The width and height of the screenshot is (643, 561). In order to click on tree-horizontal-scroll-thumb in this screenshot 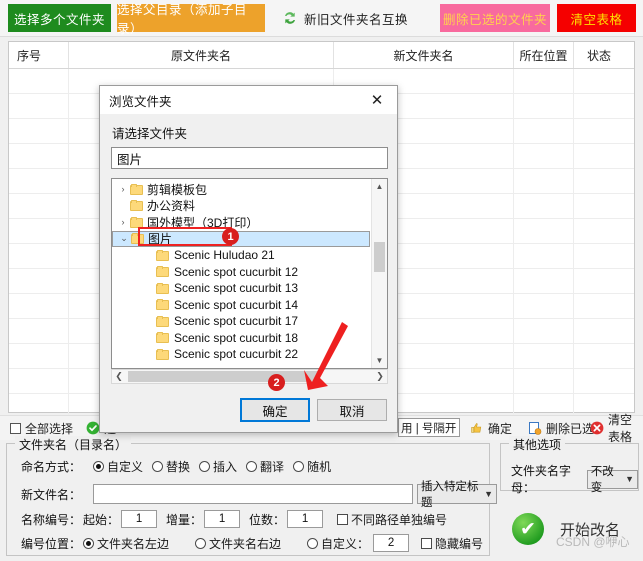, I will do `click(224, 376)`.